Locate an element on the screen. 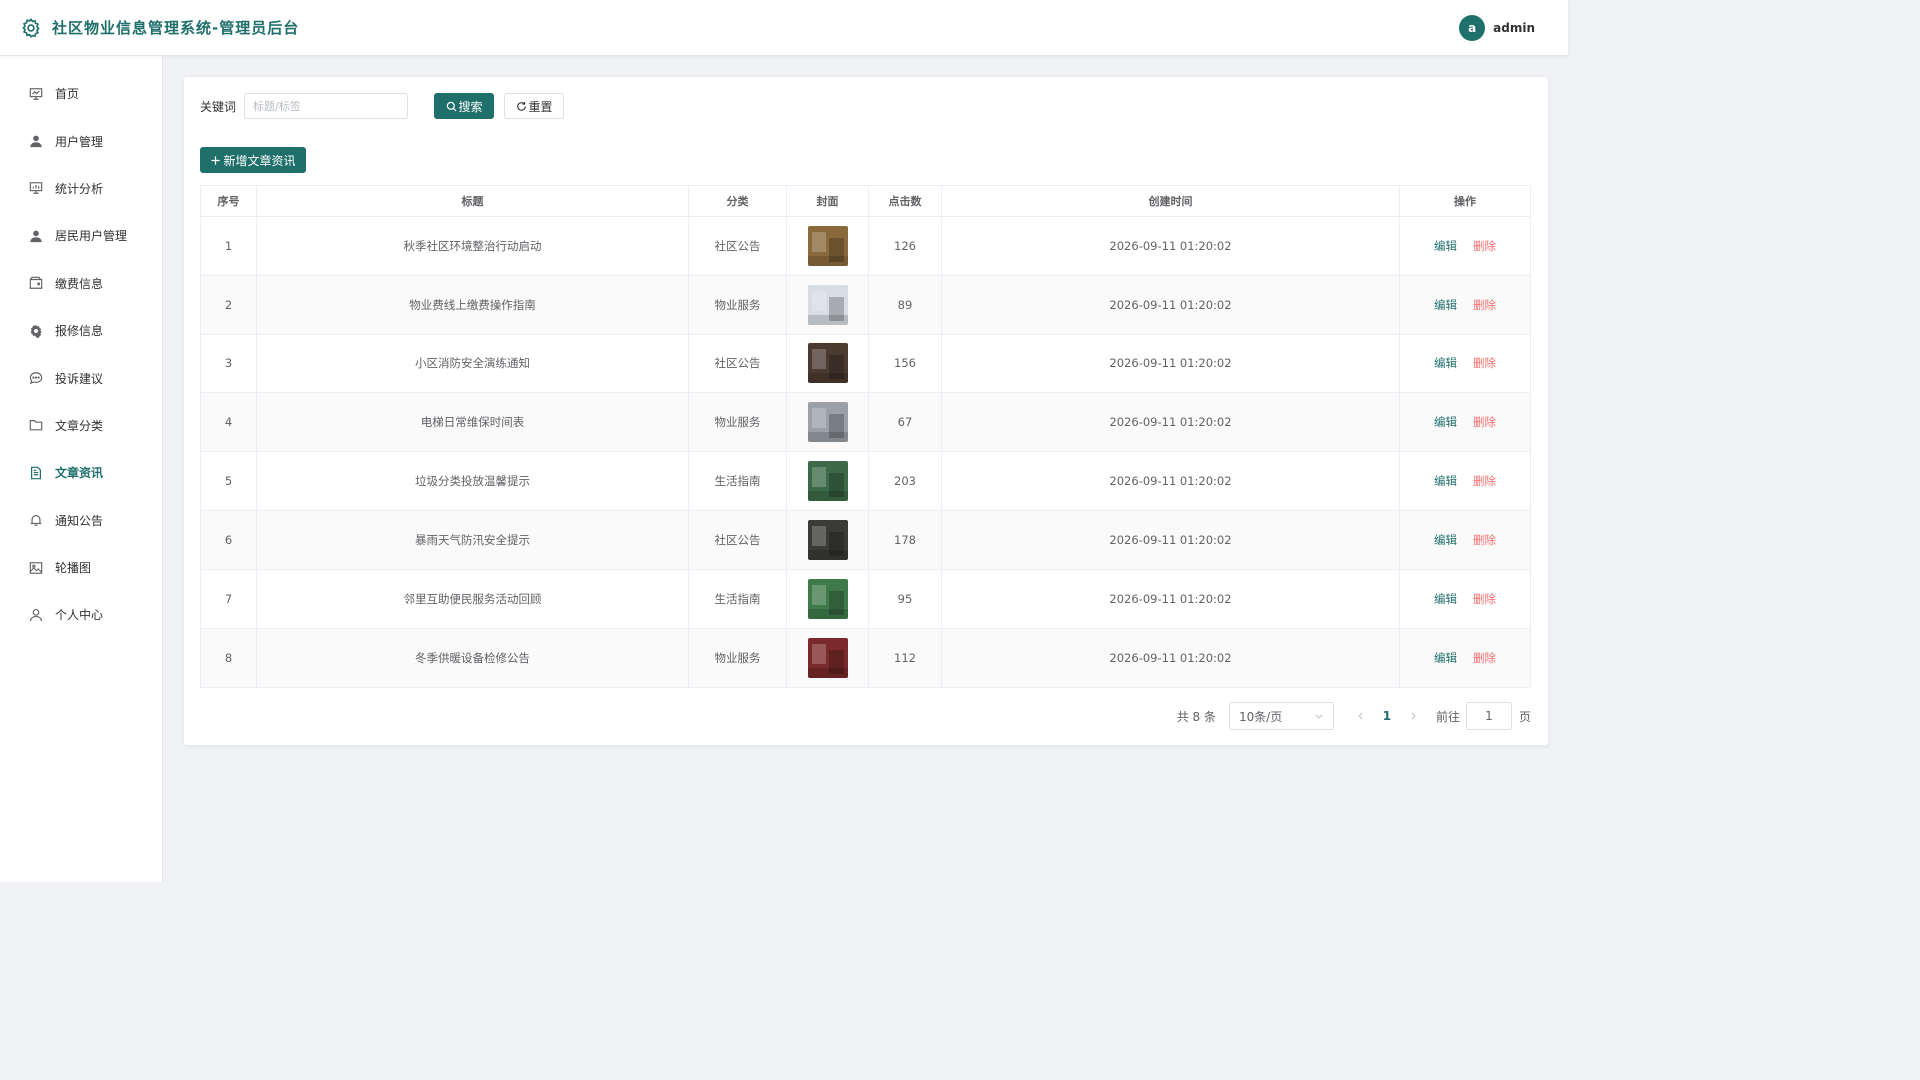  cell-index: 1 is located at coordinates (229, 246).